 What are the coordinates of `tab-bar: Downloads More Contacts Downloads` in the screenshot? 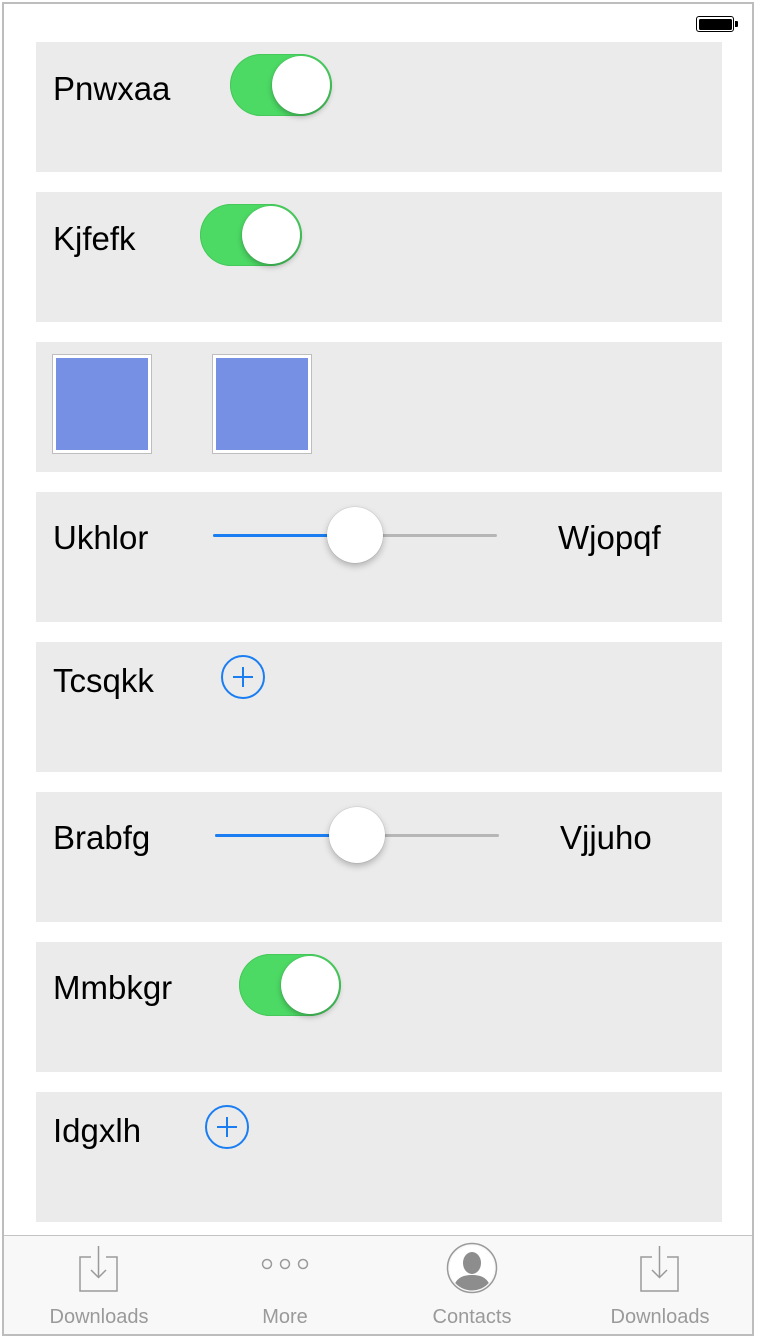 It's located at (378, 1284).